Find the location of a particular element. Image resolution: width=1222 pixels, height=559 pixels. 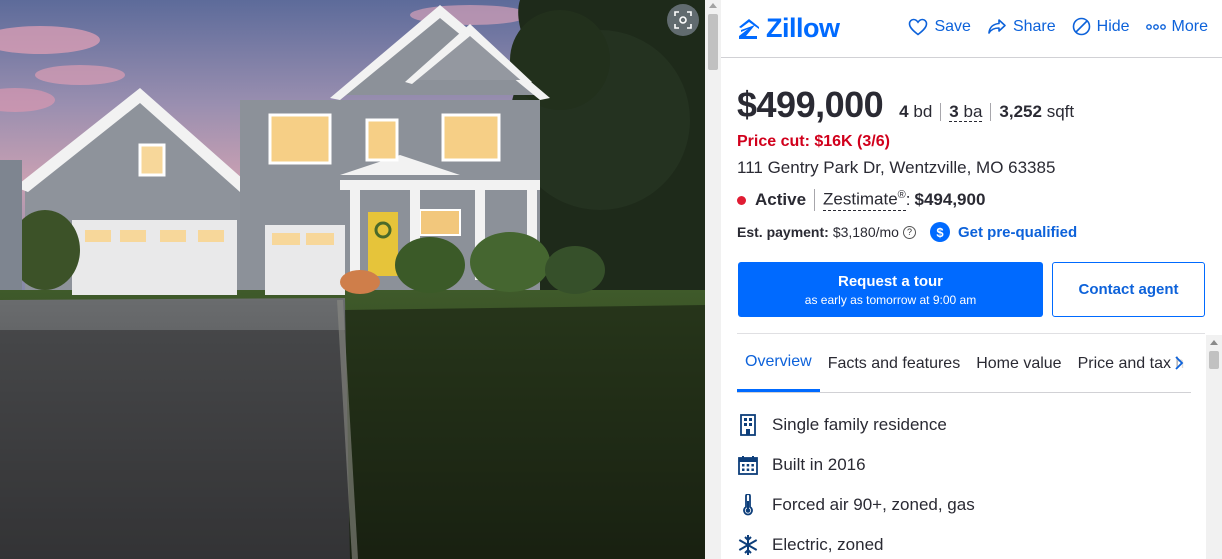

logo-text: Zillow is located at coordinates (803, 28).